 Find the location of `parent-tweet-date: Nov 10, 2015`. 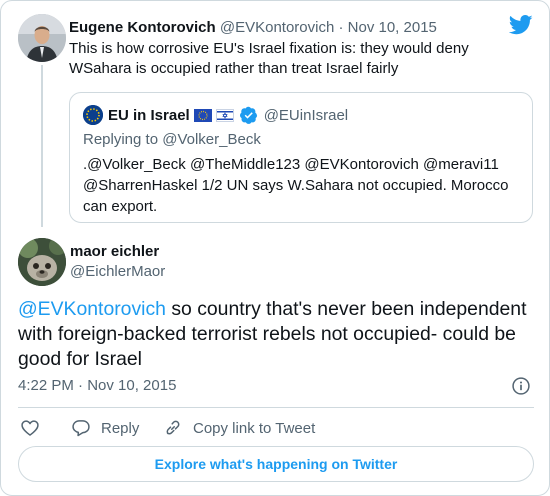

parent-tweet-date: Nov 10, 2015 is located at coordinates (392, 27).